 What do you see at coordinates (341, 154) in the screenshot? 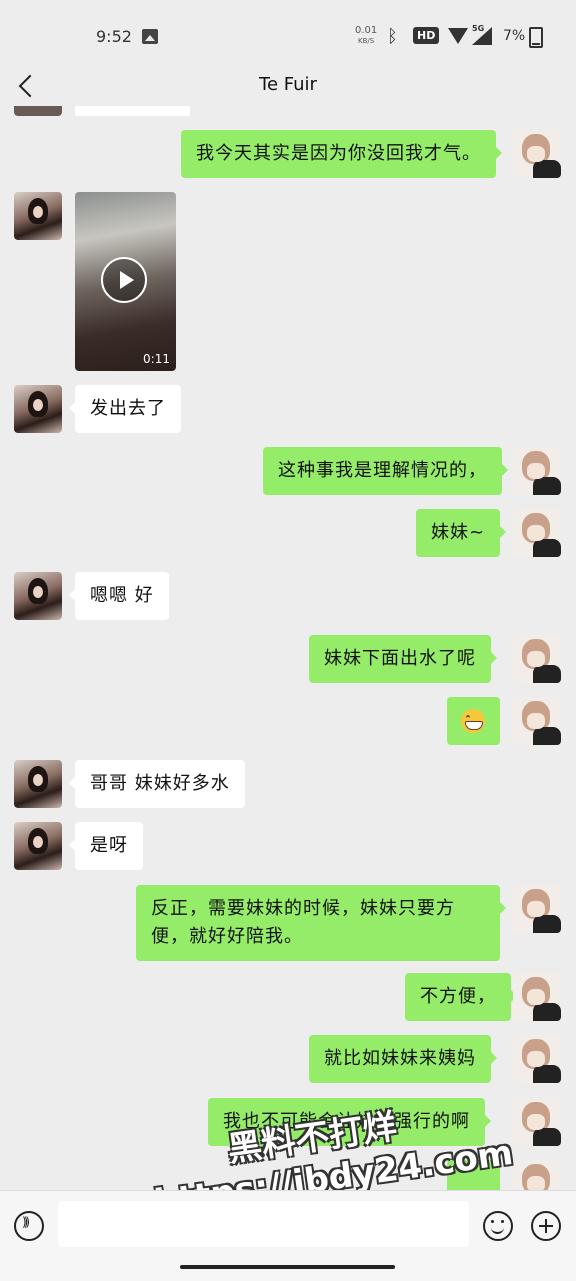
I see `message-sent: 我今天其实是因为你没回我才气。` at bounding box center [341, 154].